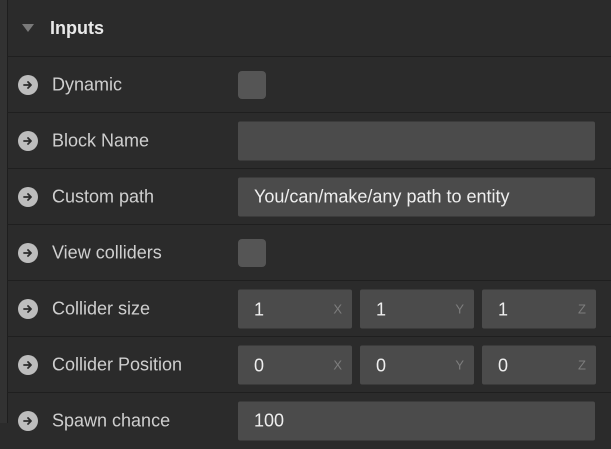 This screenshot has height=449, width=611. What do you see at coordinates (28, 28) in the screenshot?
I see `triangle-down-icon` at bounding box center [28, 28].